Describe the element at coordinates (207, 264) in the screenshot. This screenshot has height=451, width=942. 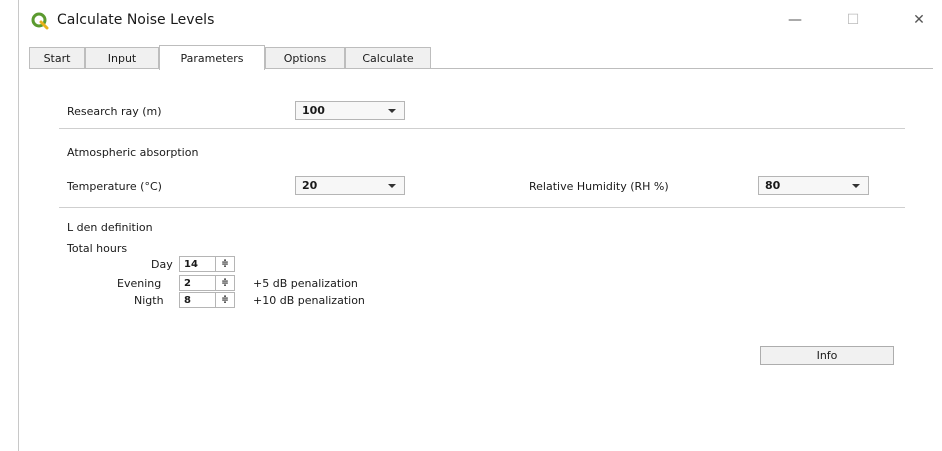
I see `day-spinbox: 14 ≑` at that location.